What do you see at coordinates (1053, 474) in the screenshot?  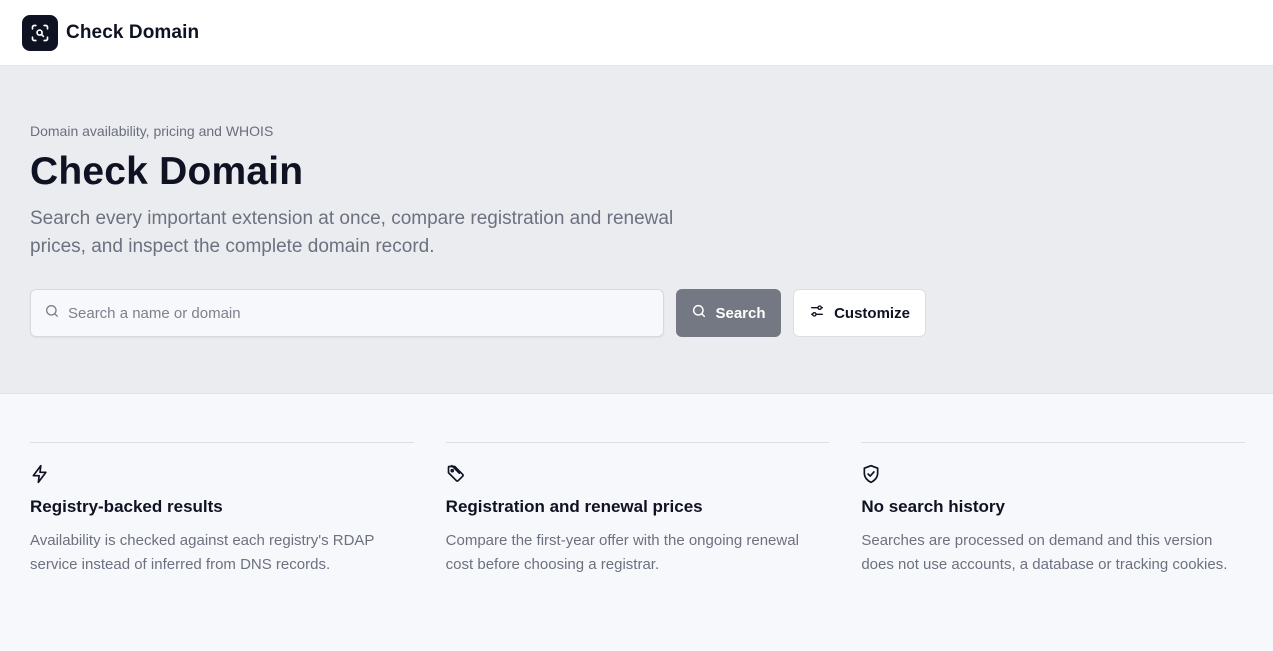 I see `shield-check-icon` at bounding box center [1053, 474].